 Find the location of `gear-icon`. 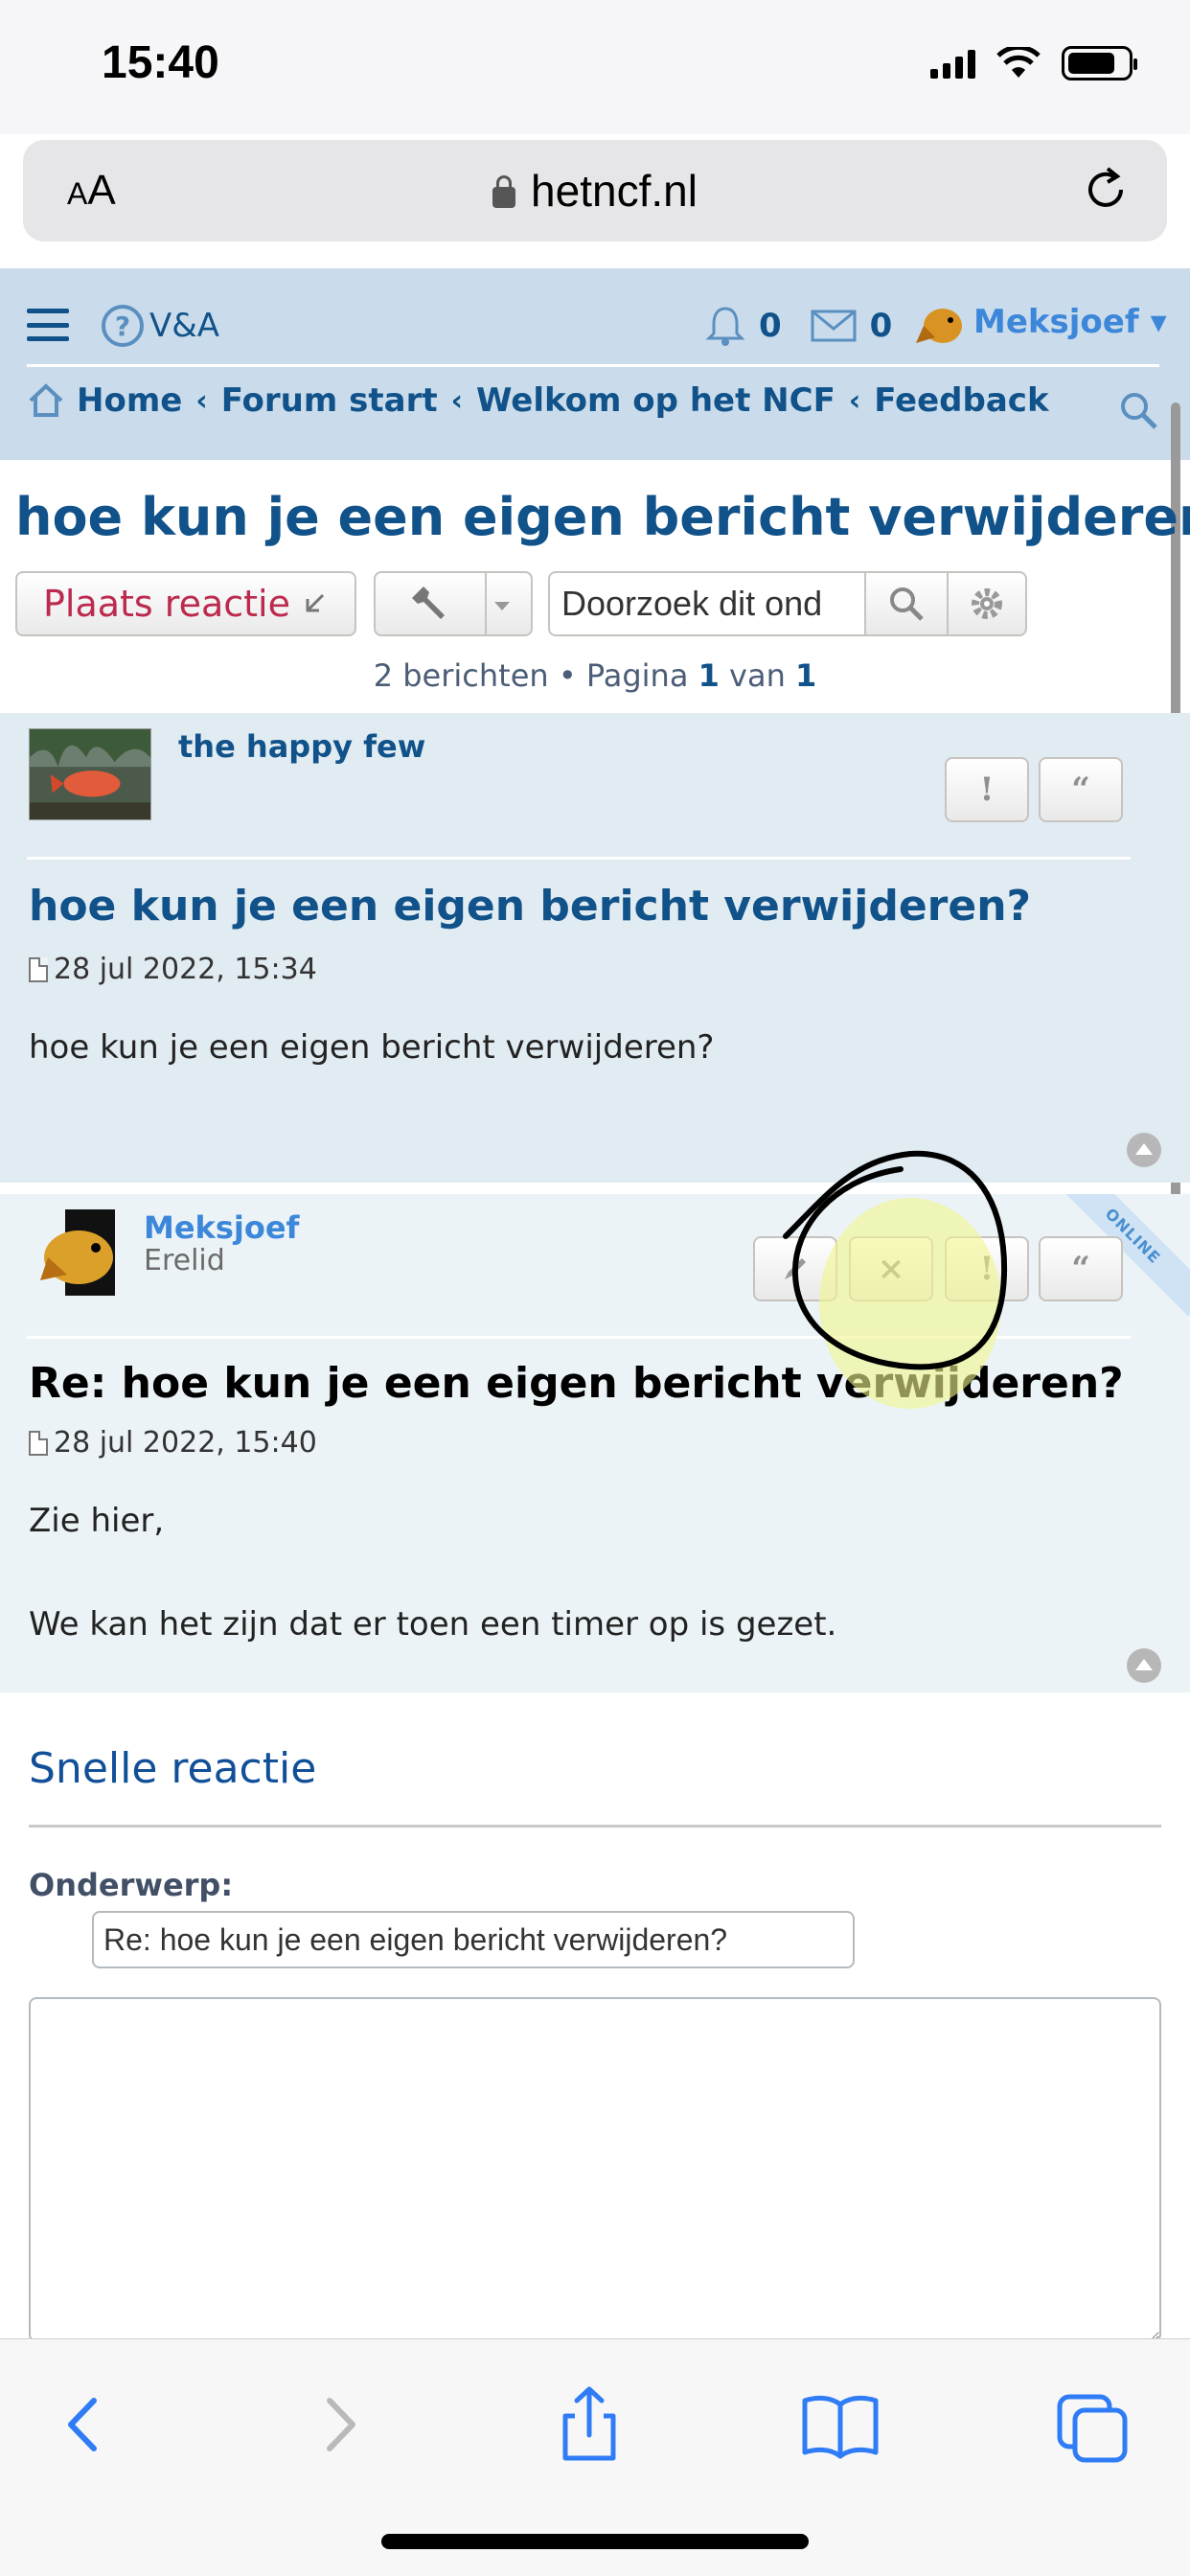

gear-icon is located at coordinates (987, 603).